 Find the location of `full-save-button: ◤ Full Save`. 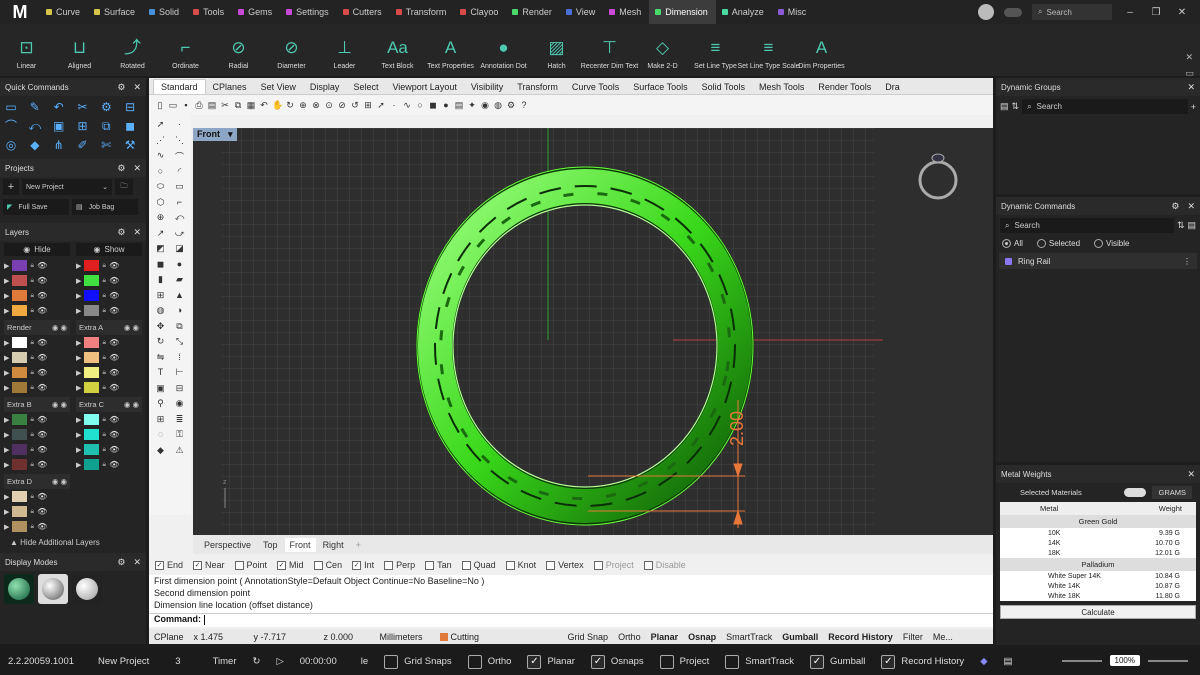

full-save-button: ◤ Full Save is located at coordinates (36, 207).